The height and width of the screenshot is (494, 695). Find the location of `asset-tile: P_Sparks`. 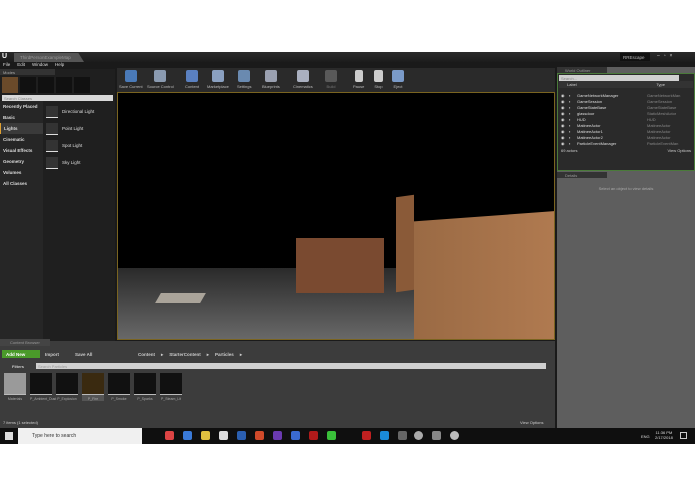

asset-tile: P_Sparks is located at coordinates (145, 387).